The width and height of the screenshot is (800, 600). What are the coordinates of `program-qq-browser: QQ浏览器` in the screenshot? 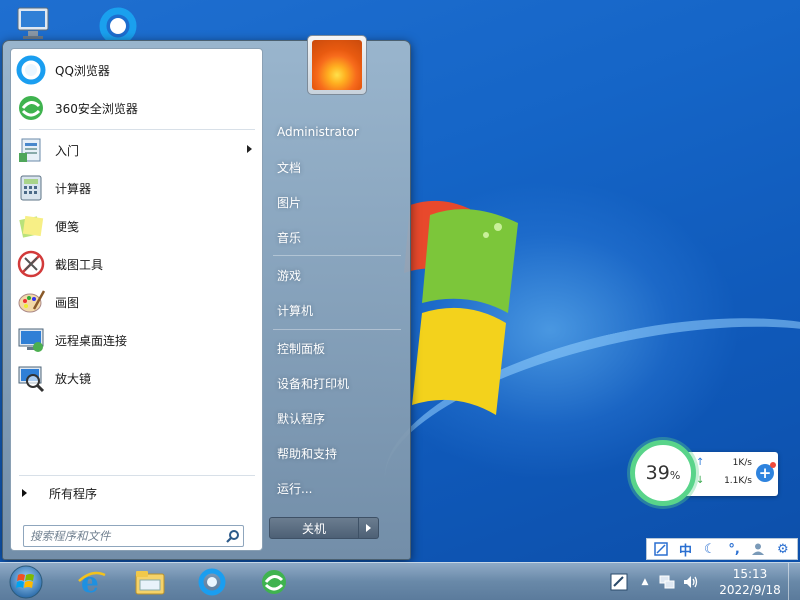 It's located at (136, 70).